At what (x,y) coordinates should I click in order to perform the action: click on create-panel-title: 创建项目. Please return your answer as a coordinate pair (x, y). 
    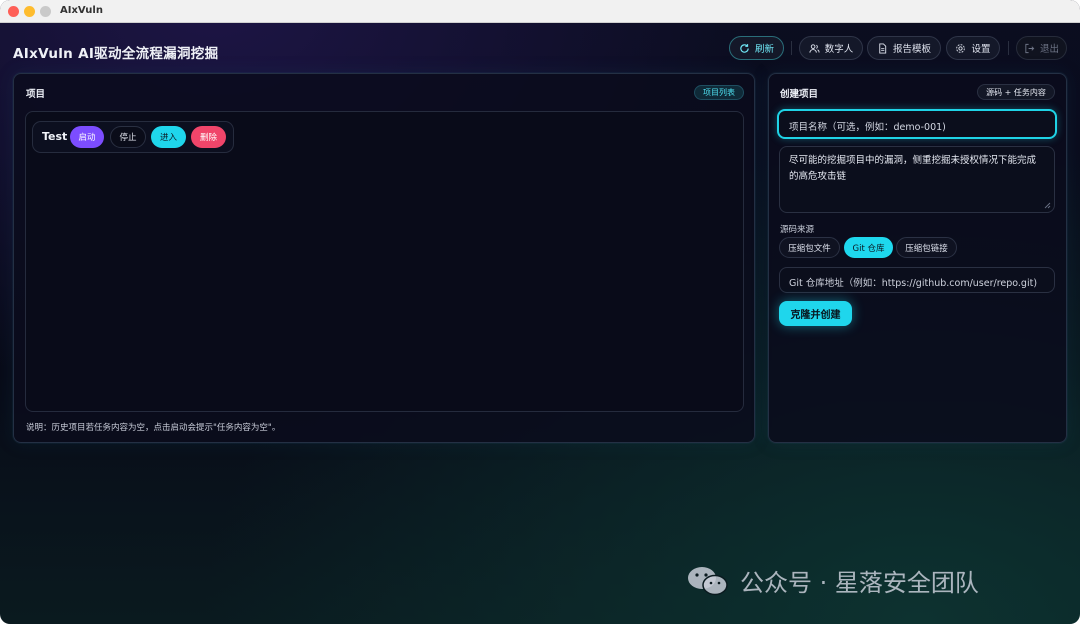
    Looking at the image, I should click on (799, 94).